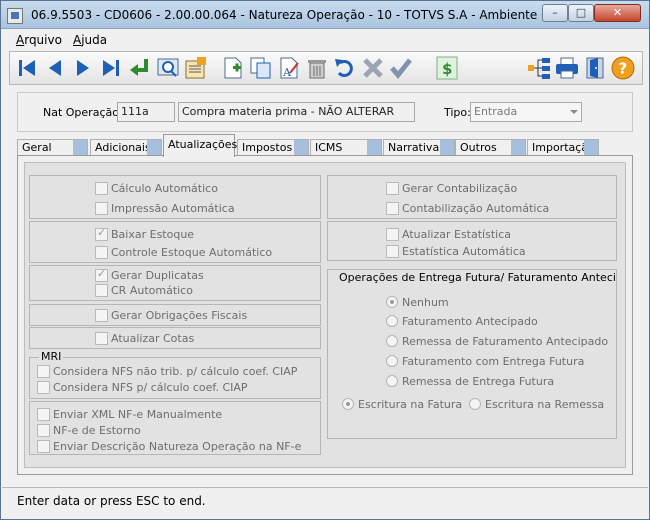  What do you see at coordinates (123, 147) in the screenshot?
I see `tab-adicionais-label: Adicionais` at bounding box center [123, 147].